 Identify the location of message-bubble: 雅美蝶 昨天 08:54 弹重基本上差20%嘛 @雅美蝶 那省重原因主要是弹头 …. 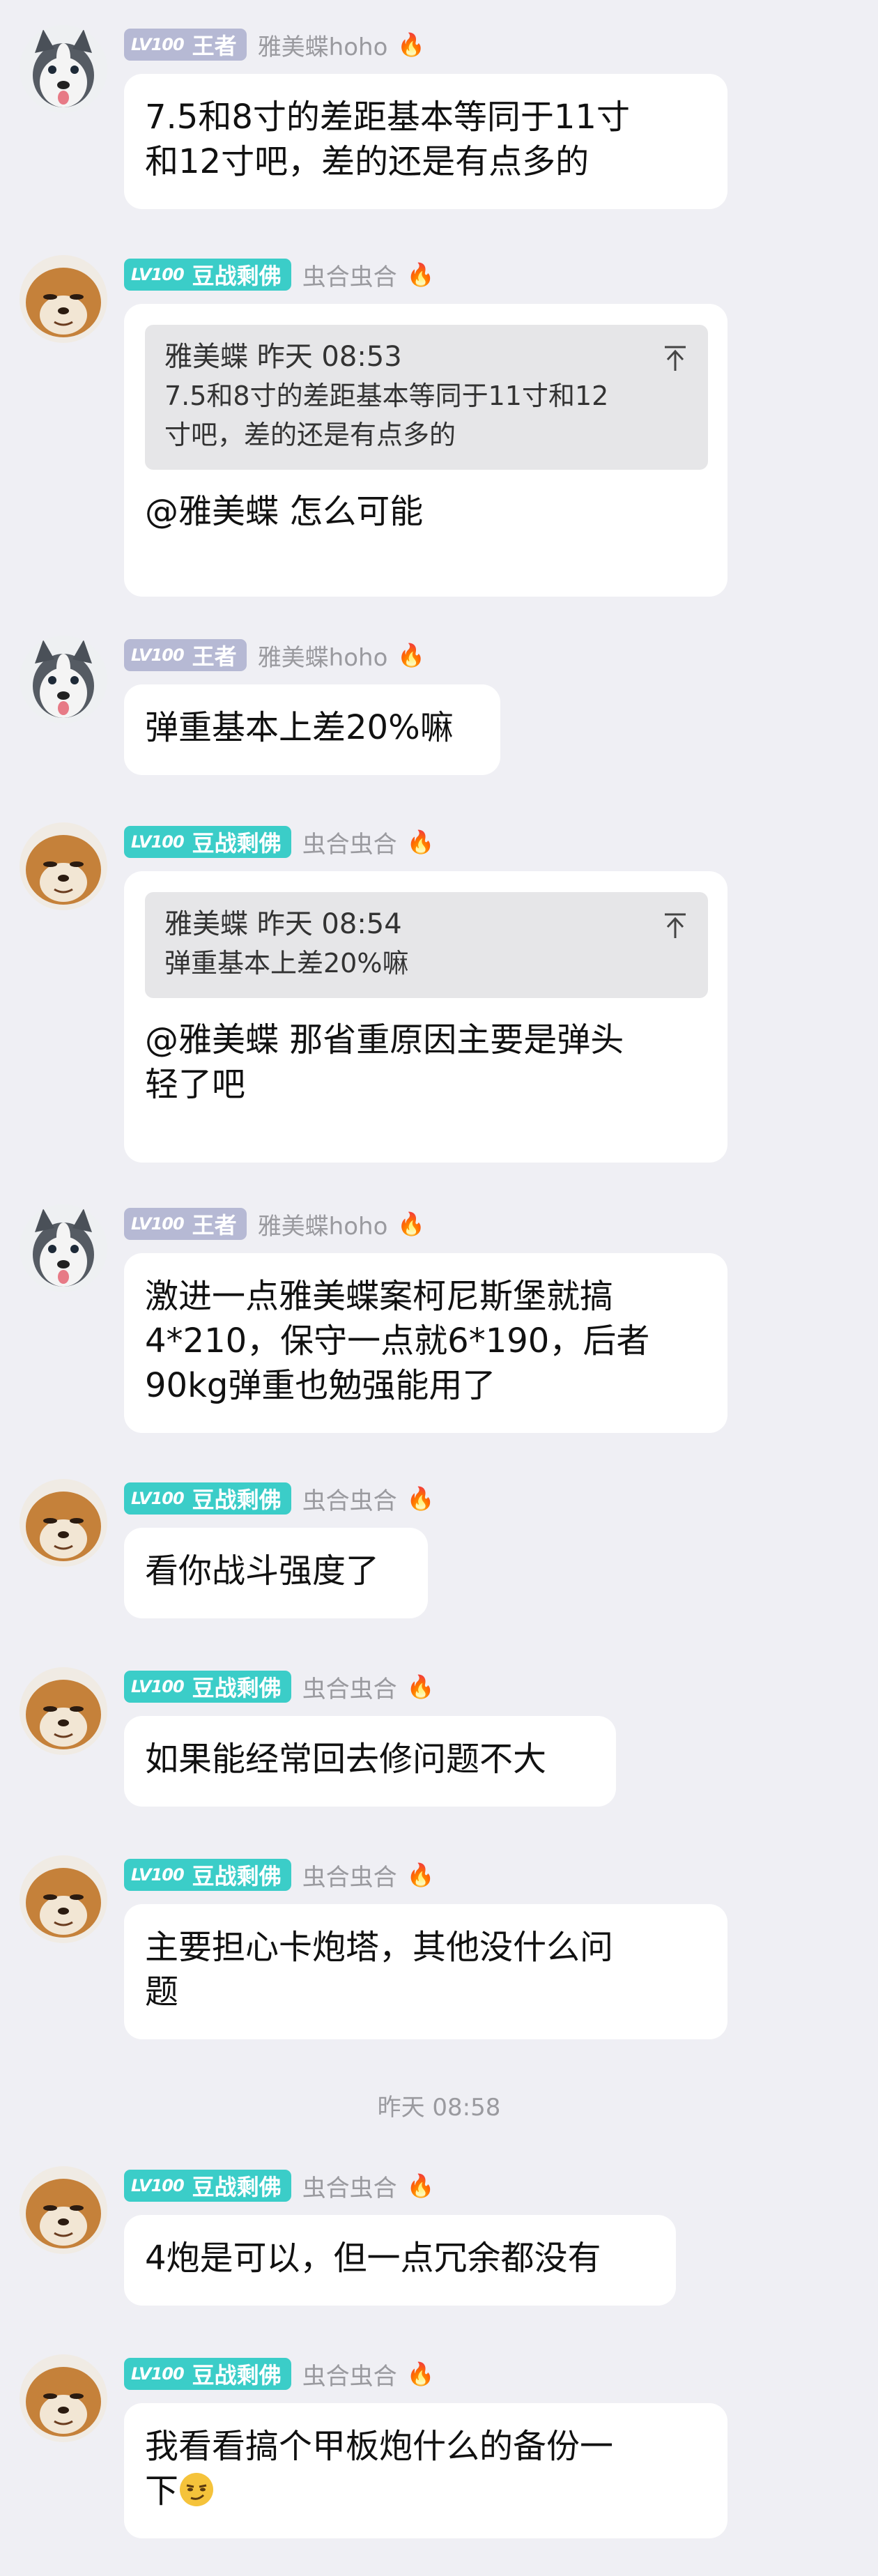
(425, 1017).